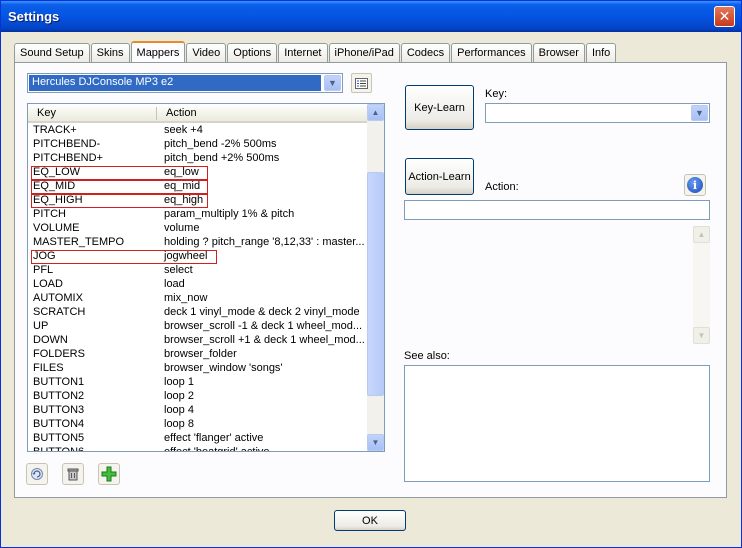  I want to click on table-row: PITCHBEND+ pitch_bend +2% 500ms, so click(198, 159).